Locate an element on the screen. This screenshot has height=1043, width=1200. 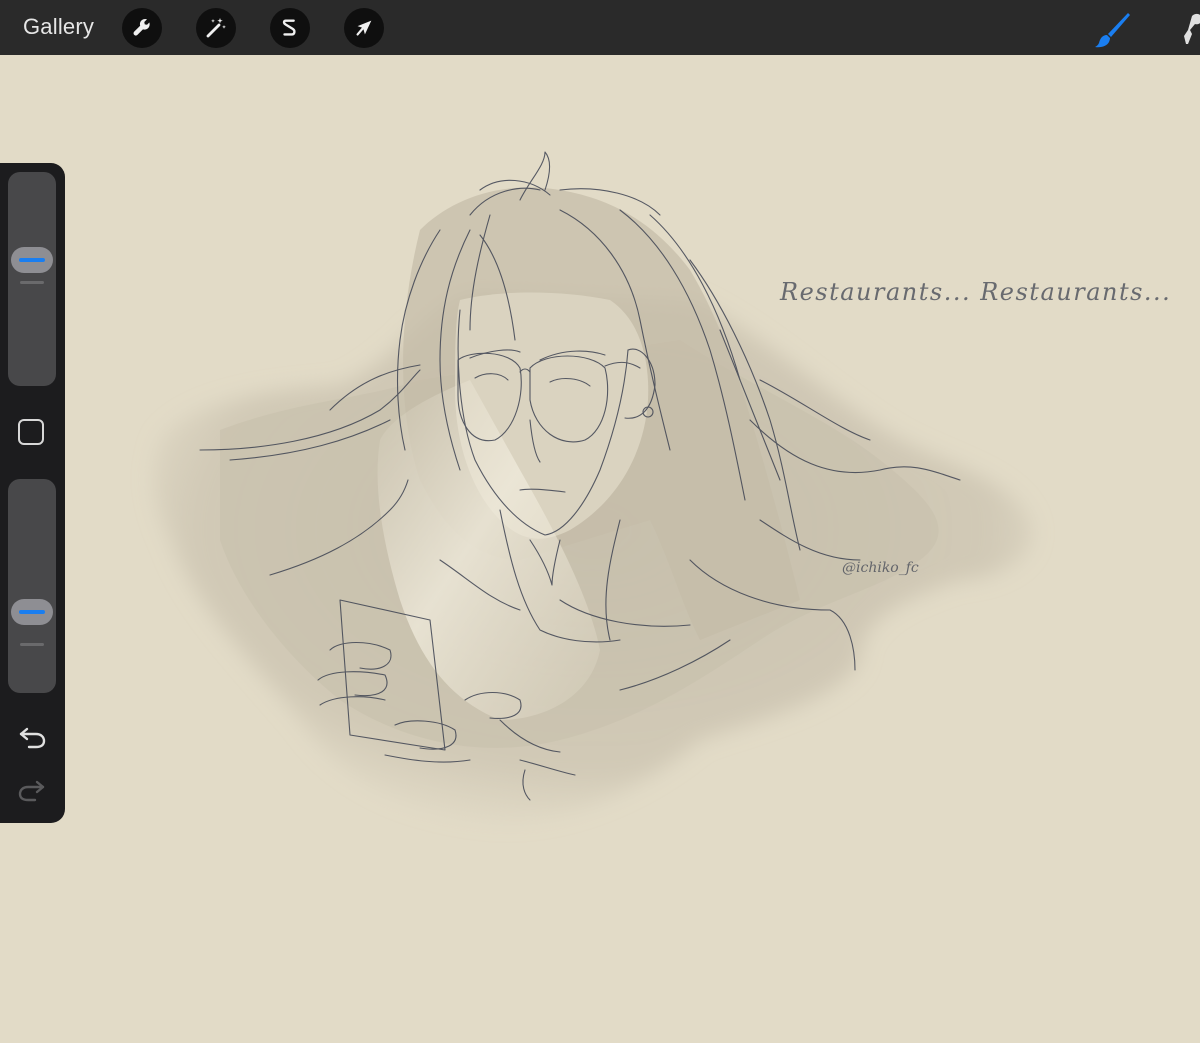
actions-button is located at coordinates (142, 28).